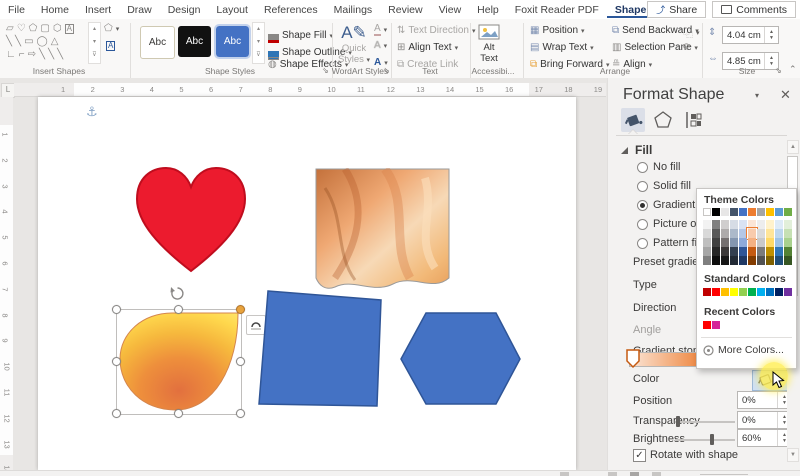  Describe the element at coordinates (232, 10) in the screenshot. I see `tab-layout: Layout` at that location.